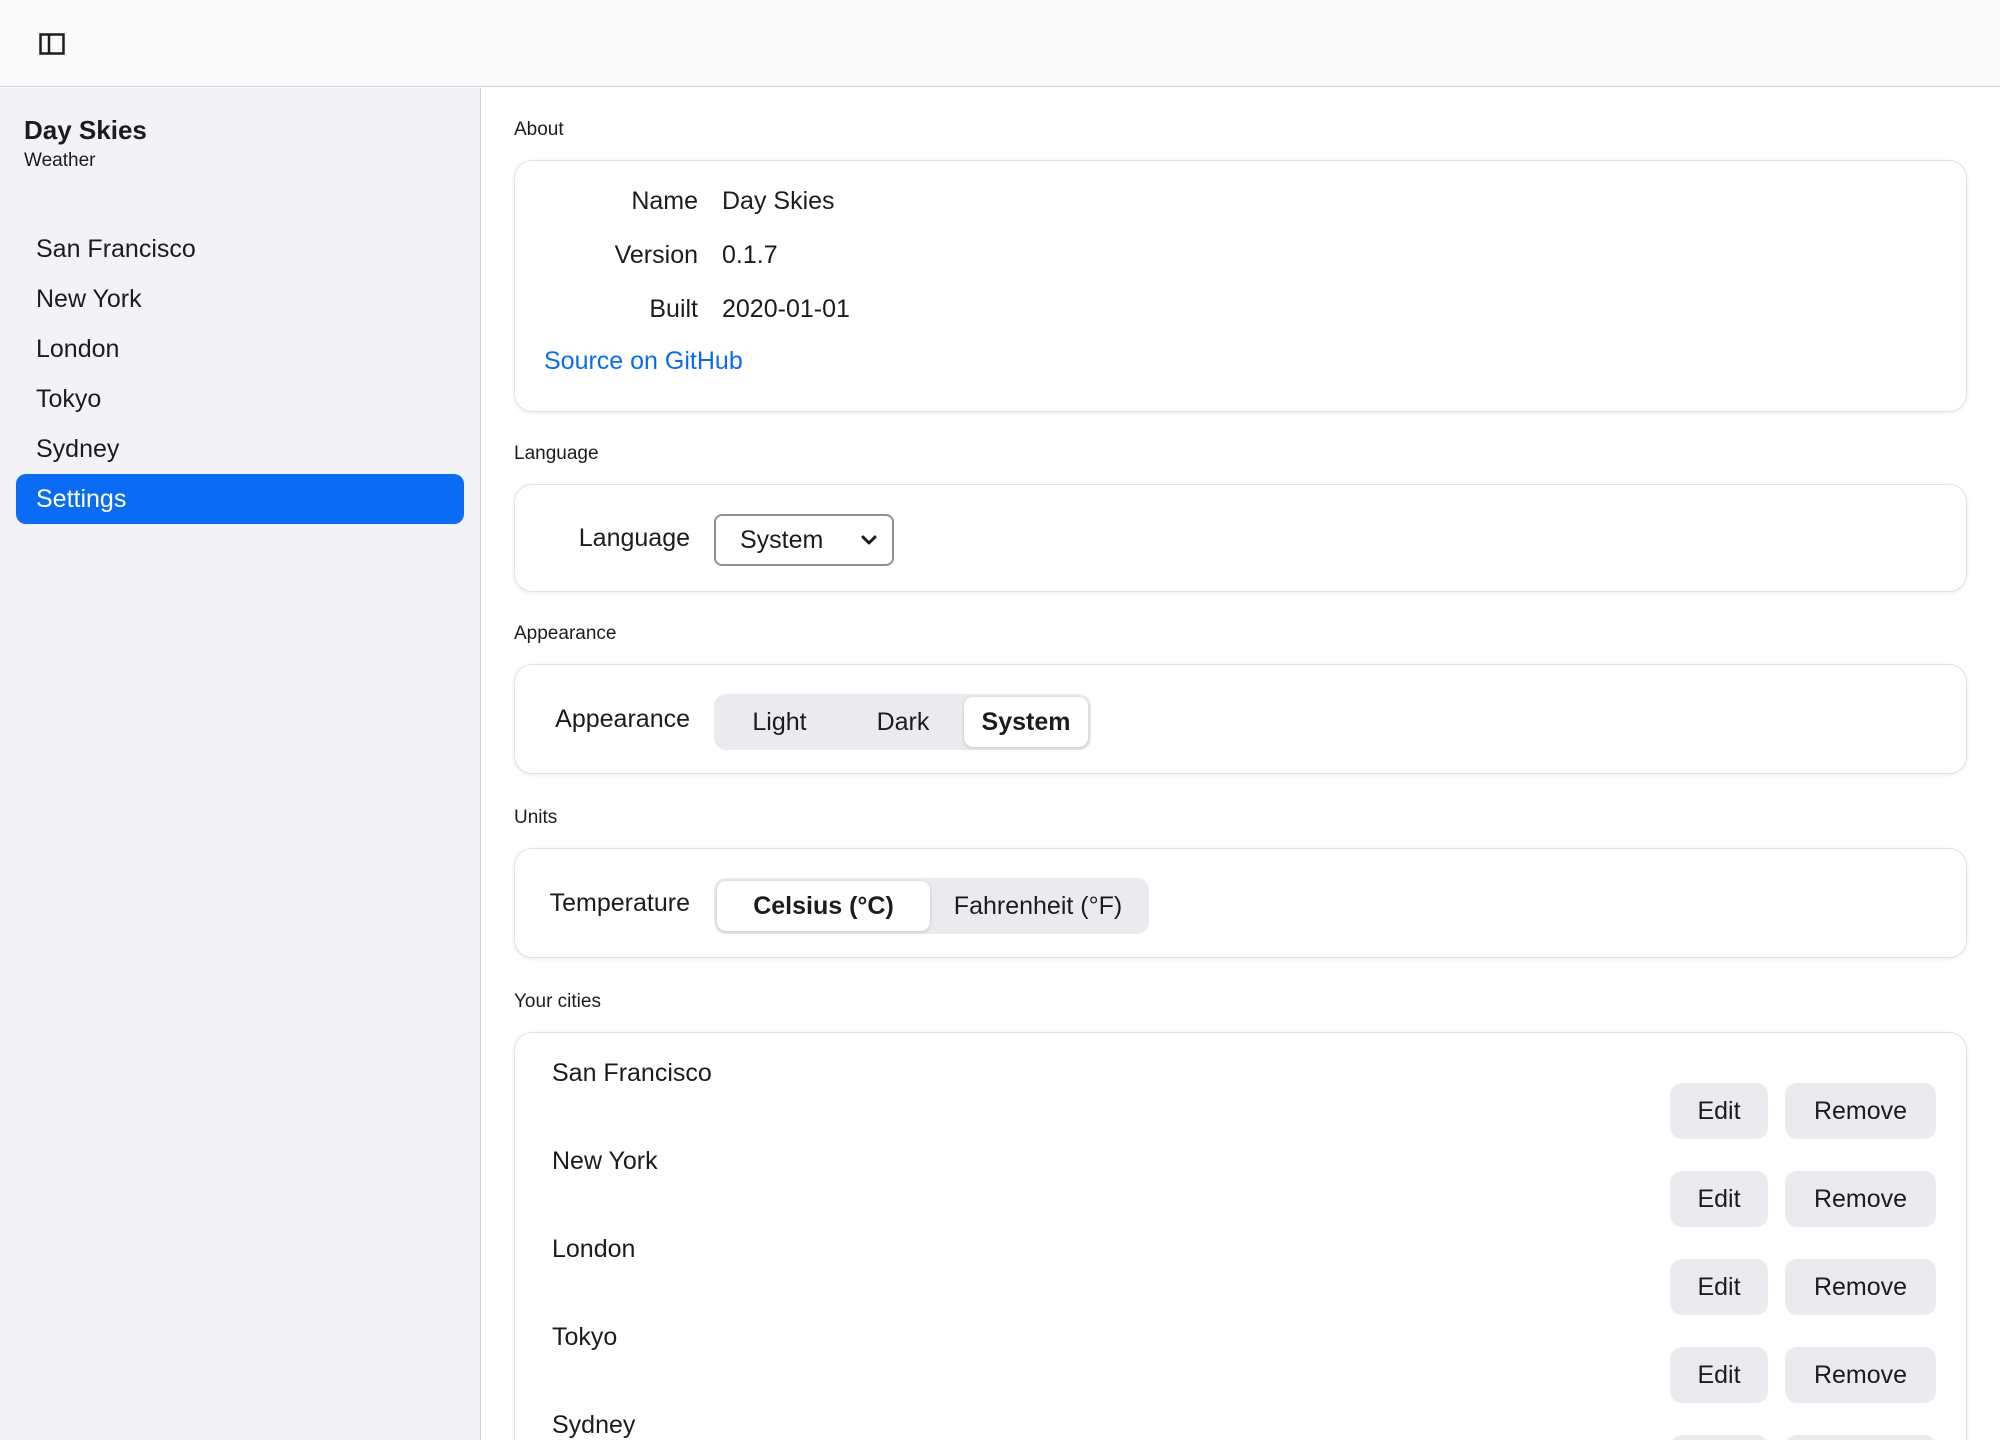  What do you see at coordinates (539, 129) in the screenshot?
I see `about-section-label: About` at bounding box center [539, 129].